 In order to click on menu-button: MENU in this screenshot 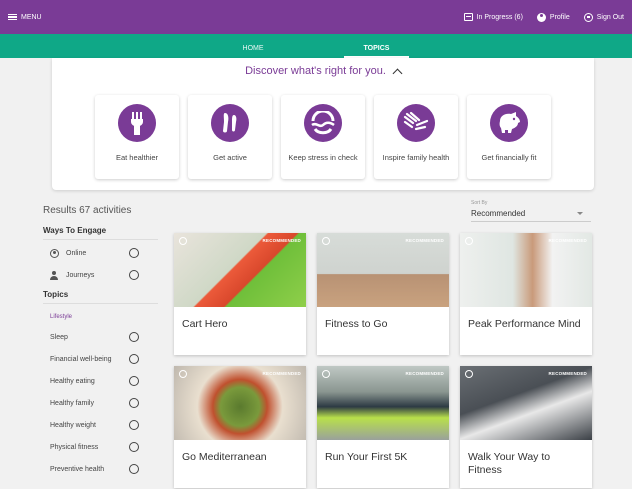, I will do `click(25, 17)`.